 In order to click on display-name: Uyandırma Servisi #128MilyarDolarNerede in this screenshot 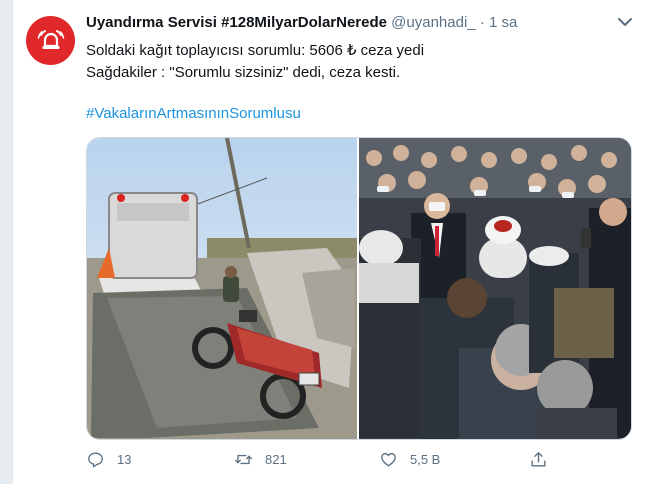, I will do `click(236, 22)`.